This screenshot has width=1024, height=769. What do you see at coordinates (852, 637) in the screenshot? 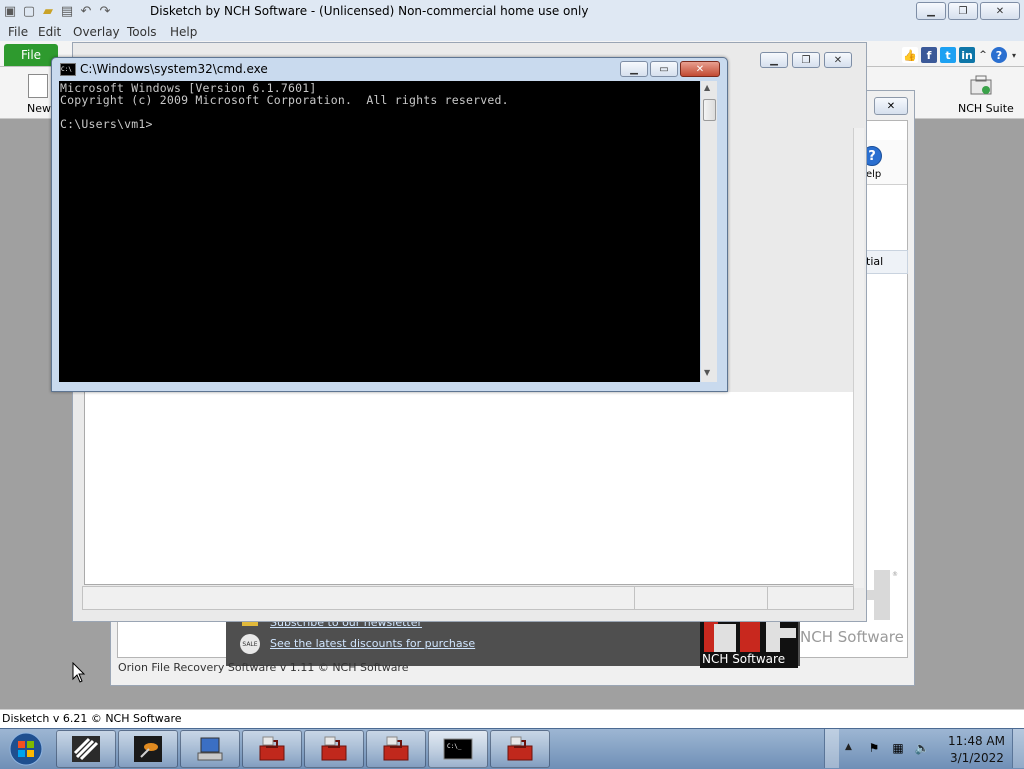
I see `nch-software-text: NCH Software` at bounding box center [852, 637].